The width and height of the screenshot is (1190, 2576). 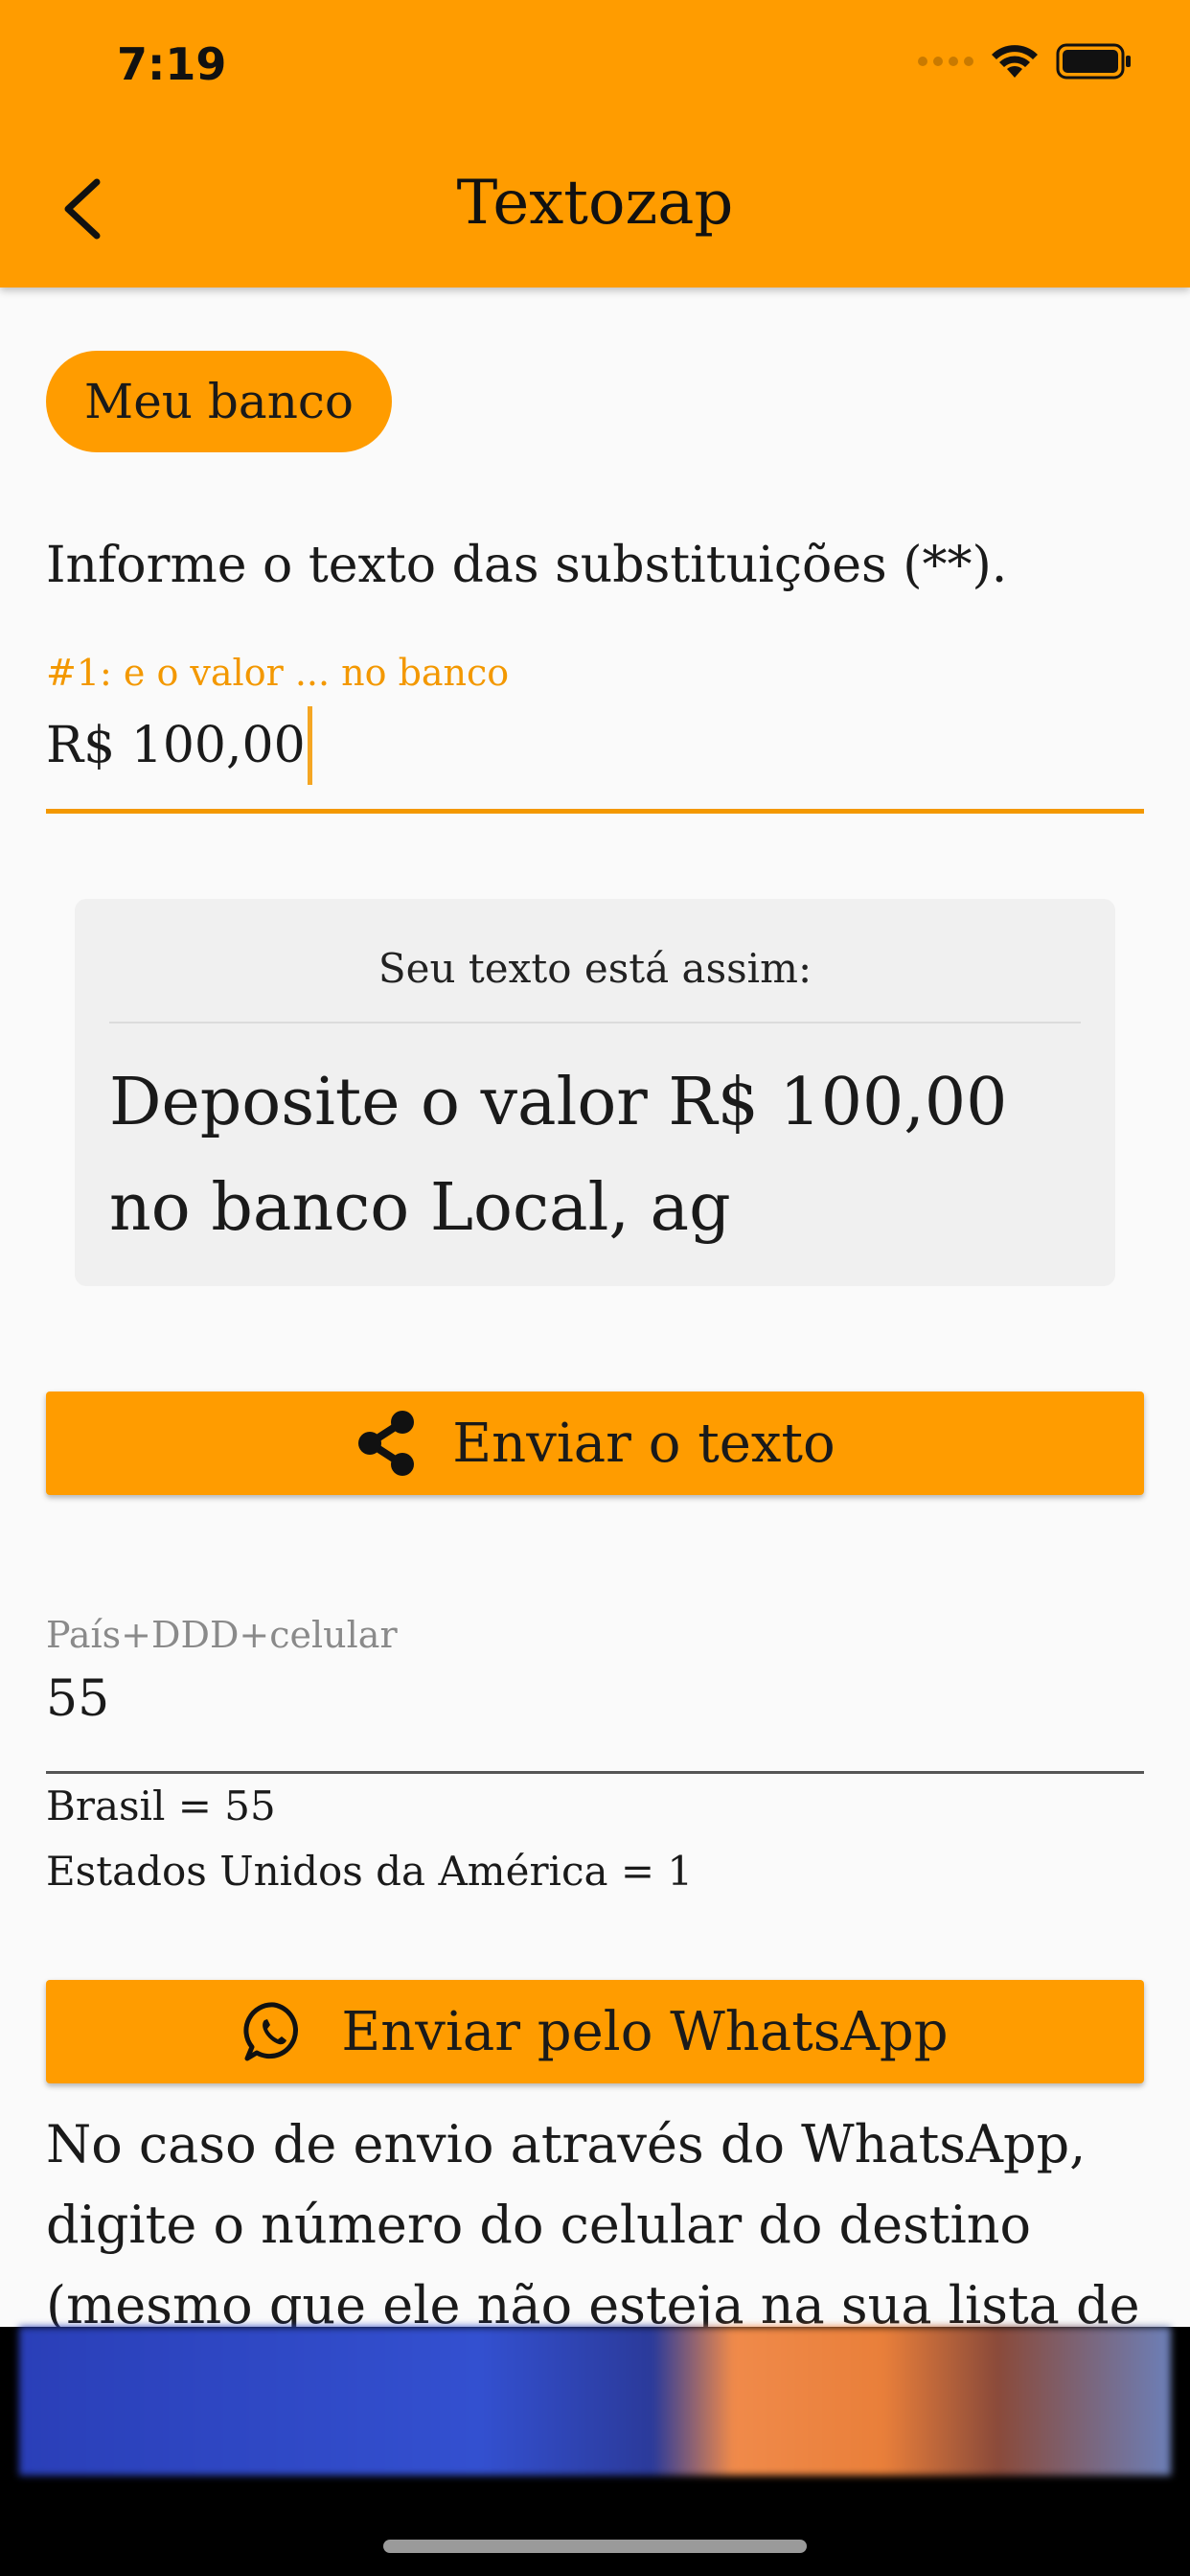 I want to click on status-time: 7:19, so click(x=172, y=64).